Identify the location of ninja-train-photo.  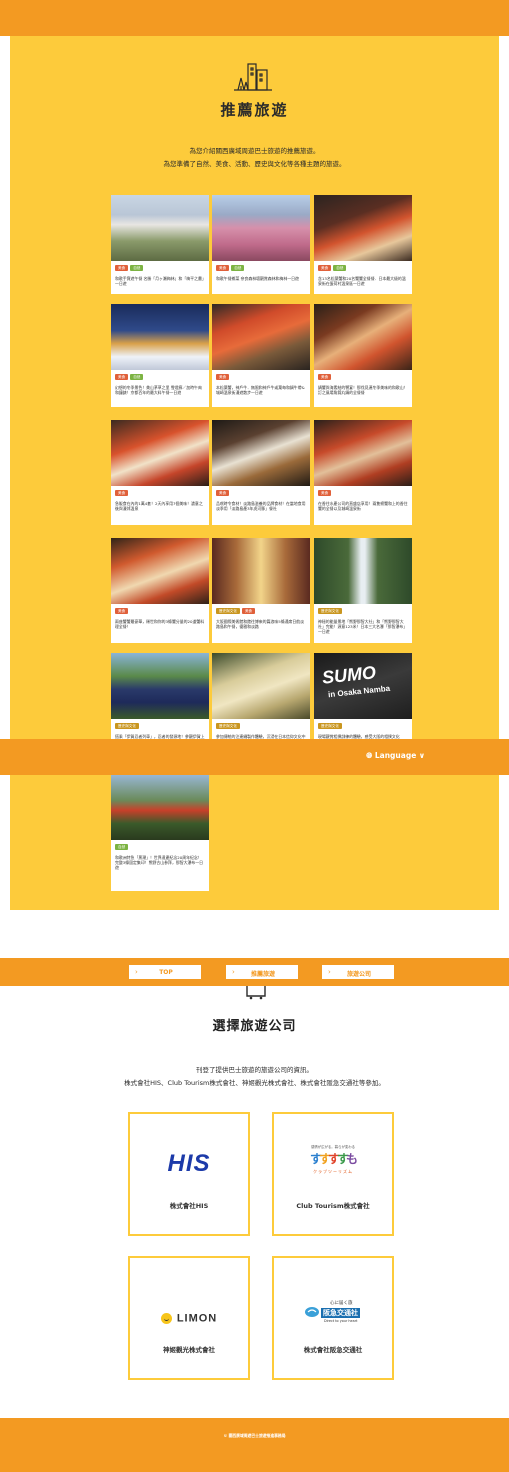
(160, 686).